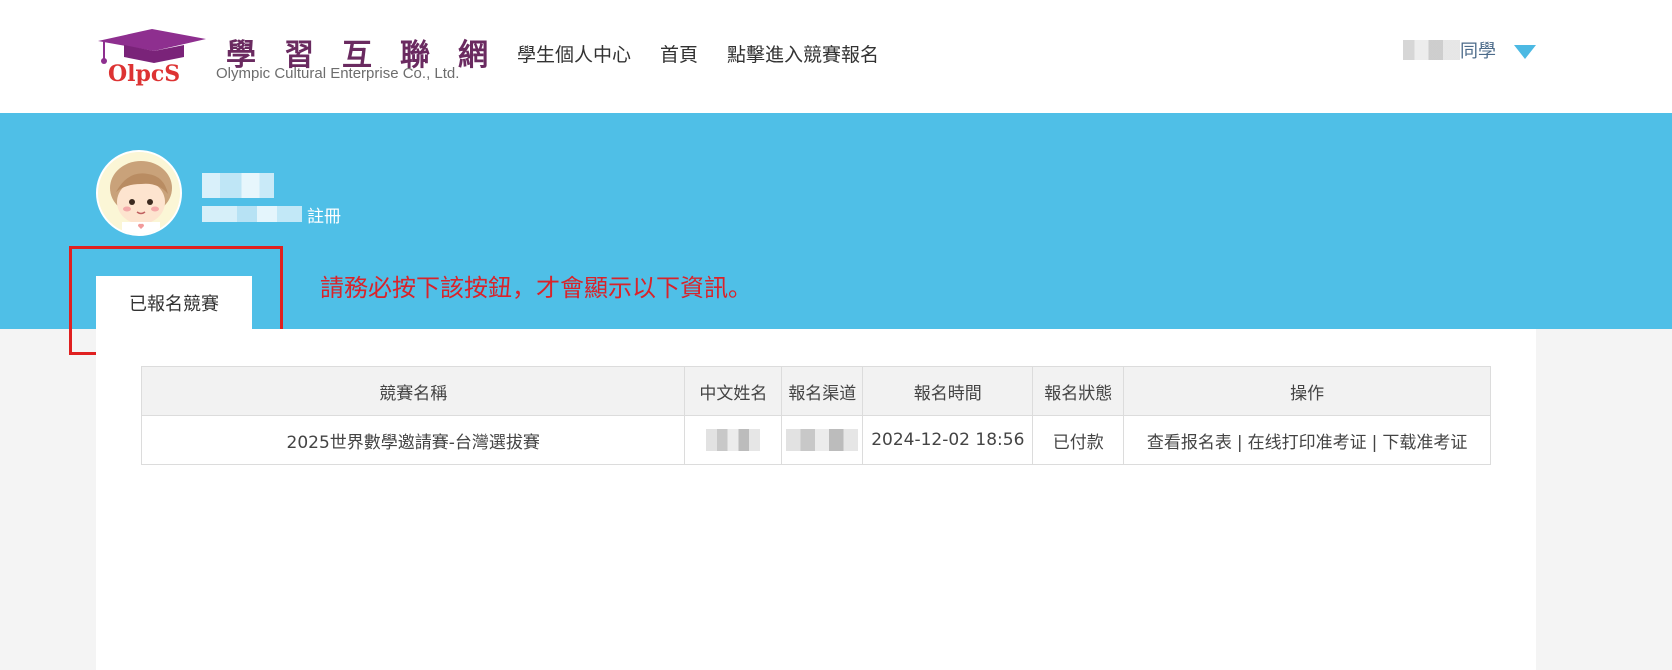  Describe the element at coordinates (324, 217) in the screenshot. I see `profile-sub-label: 註冊` at that location.